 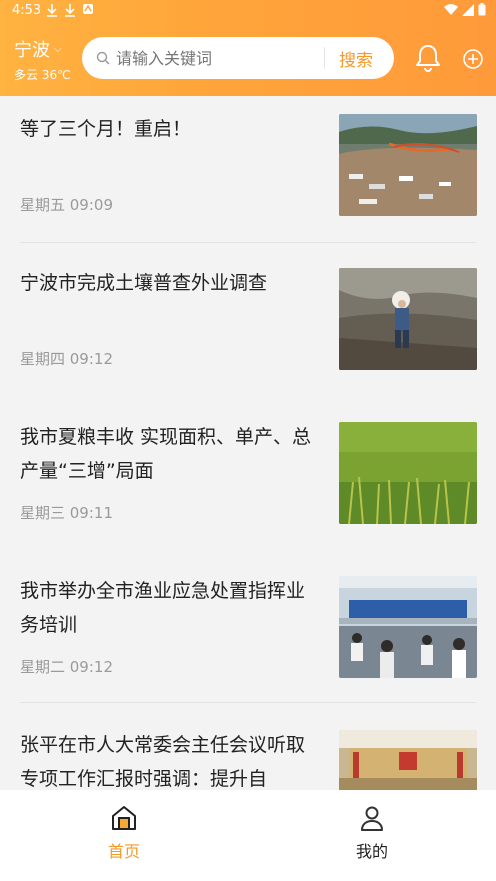 I want to click on signal-icon, so click(x=468, y=9).